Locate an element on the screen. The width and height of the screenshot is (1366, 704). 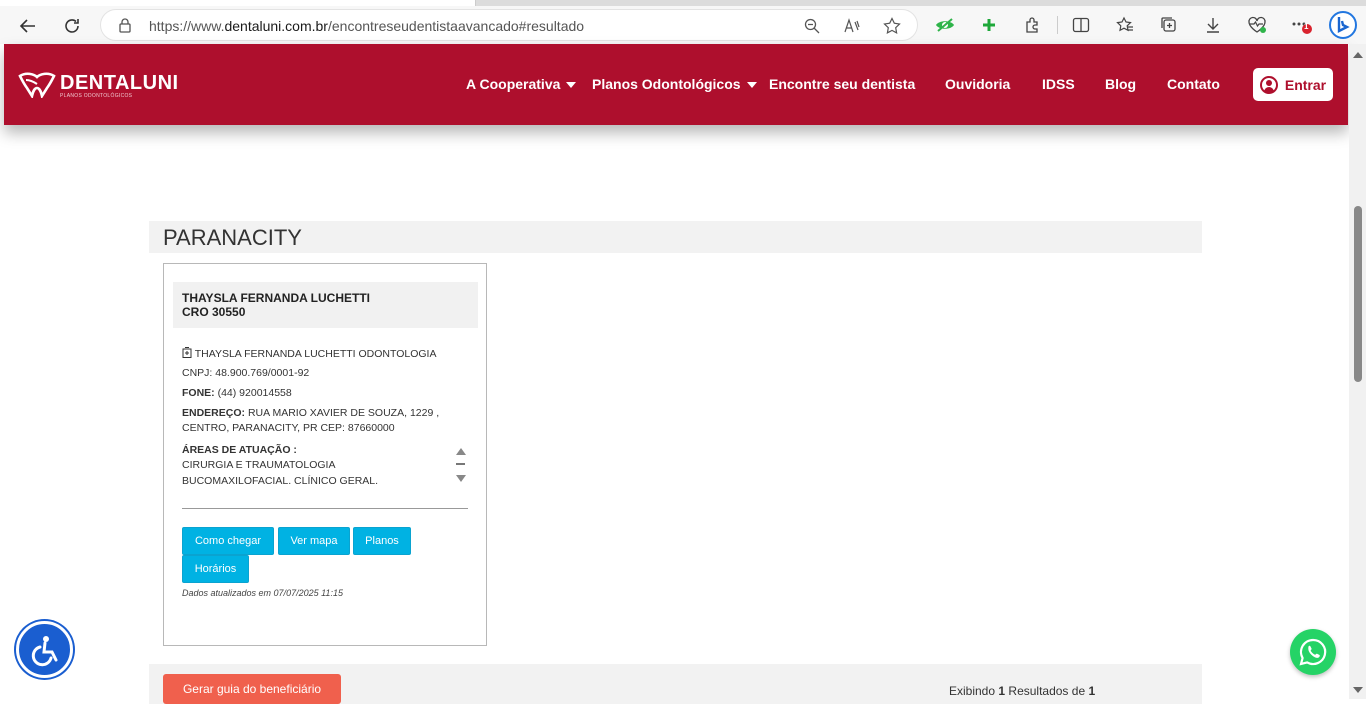
whatsapp-button is located at coordinates (1313, 652).